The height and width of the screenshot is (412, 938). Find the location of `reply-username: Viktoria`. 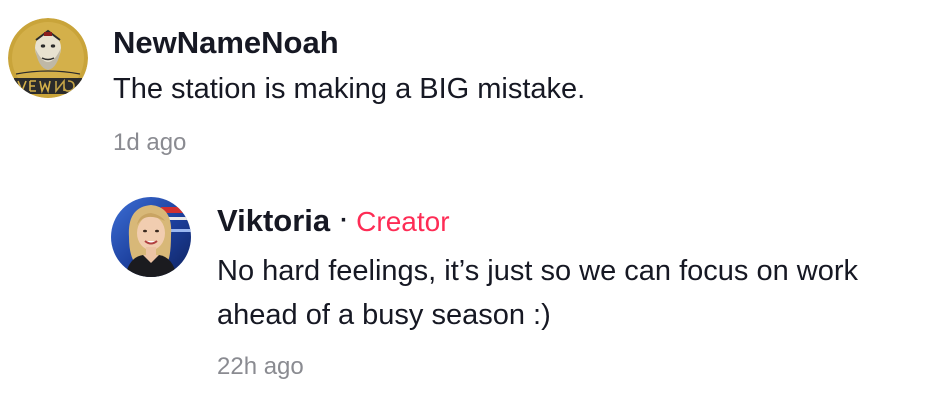

reply-username: Viktoria is located at coordinates (273, 220).